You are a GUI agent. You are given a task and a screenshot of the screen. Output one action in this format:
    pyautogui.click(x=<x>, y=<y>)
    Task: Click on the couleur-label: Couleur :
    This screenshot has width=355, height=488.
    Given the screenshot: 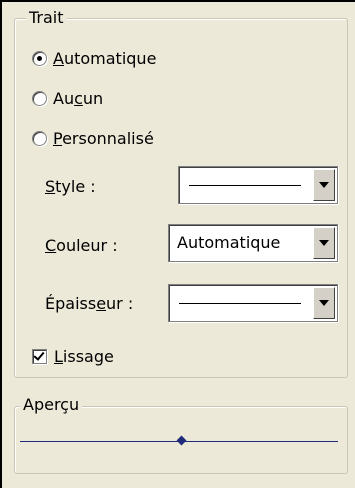 What is the action you would take?
    pyautogui.click(x=81, y=245)
    